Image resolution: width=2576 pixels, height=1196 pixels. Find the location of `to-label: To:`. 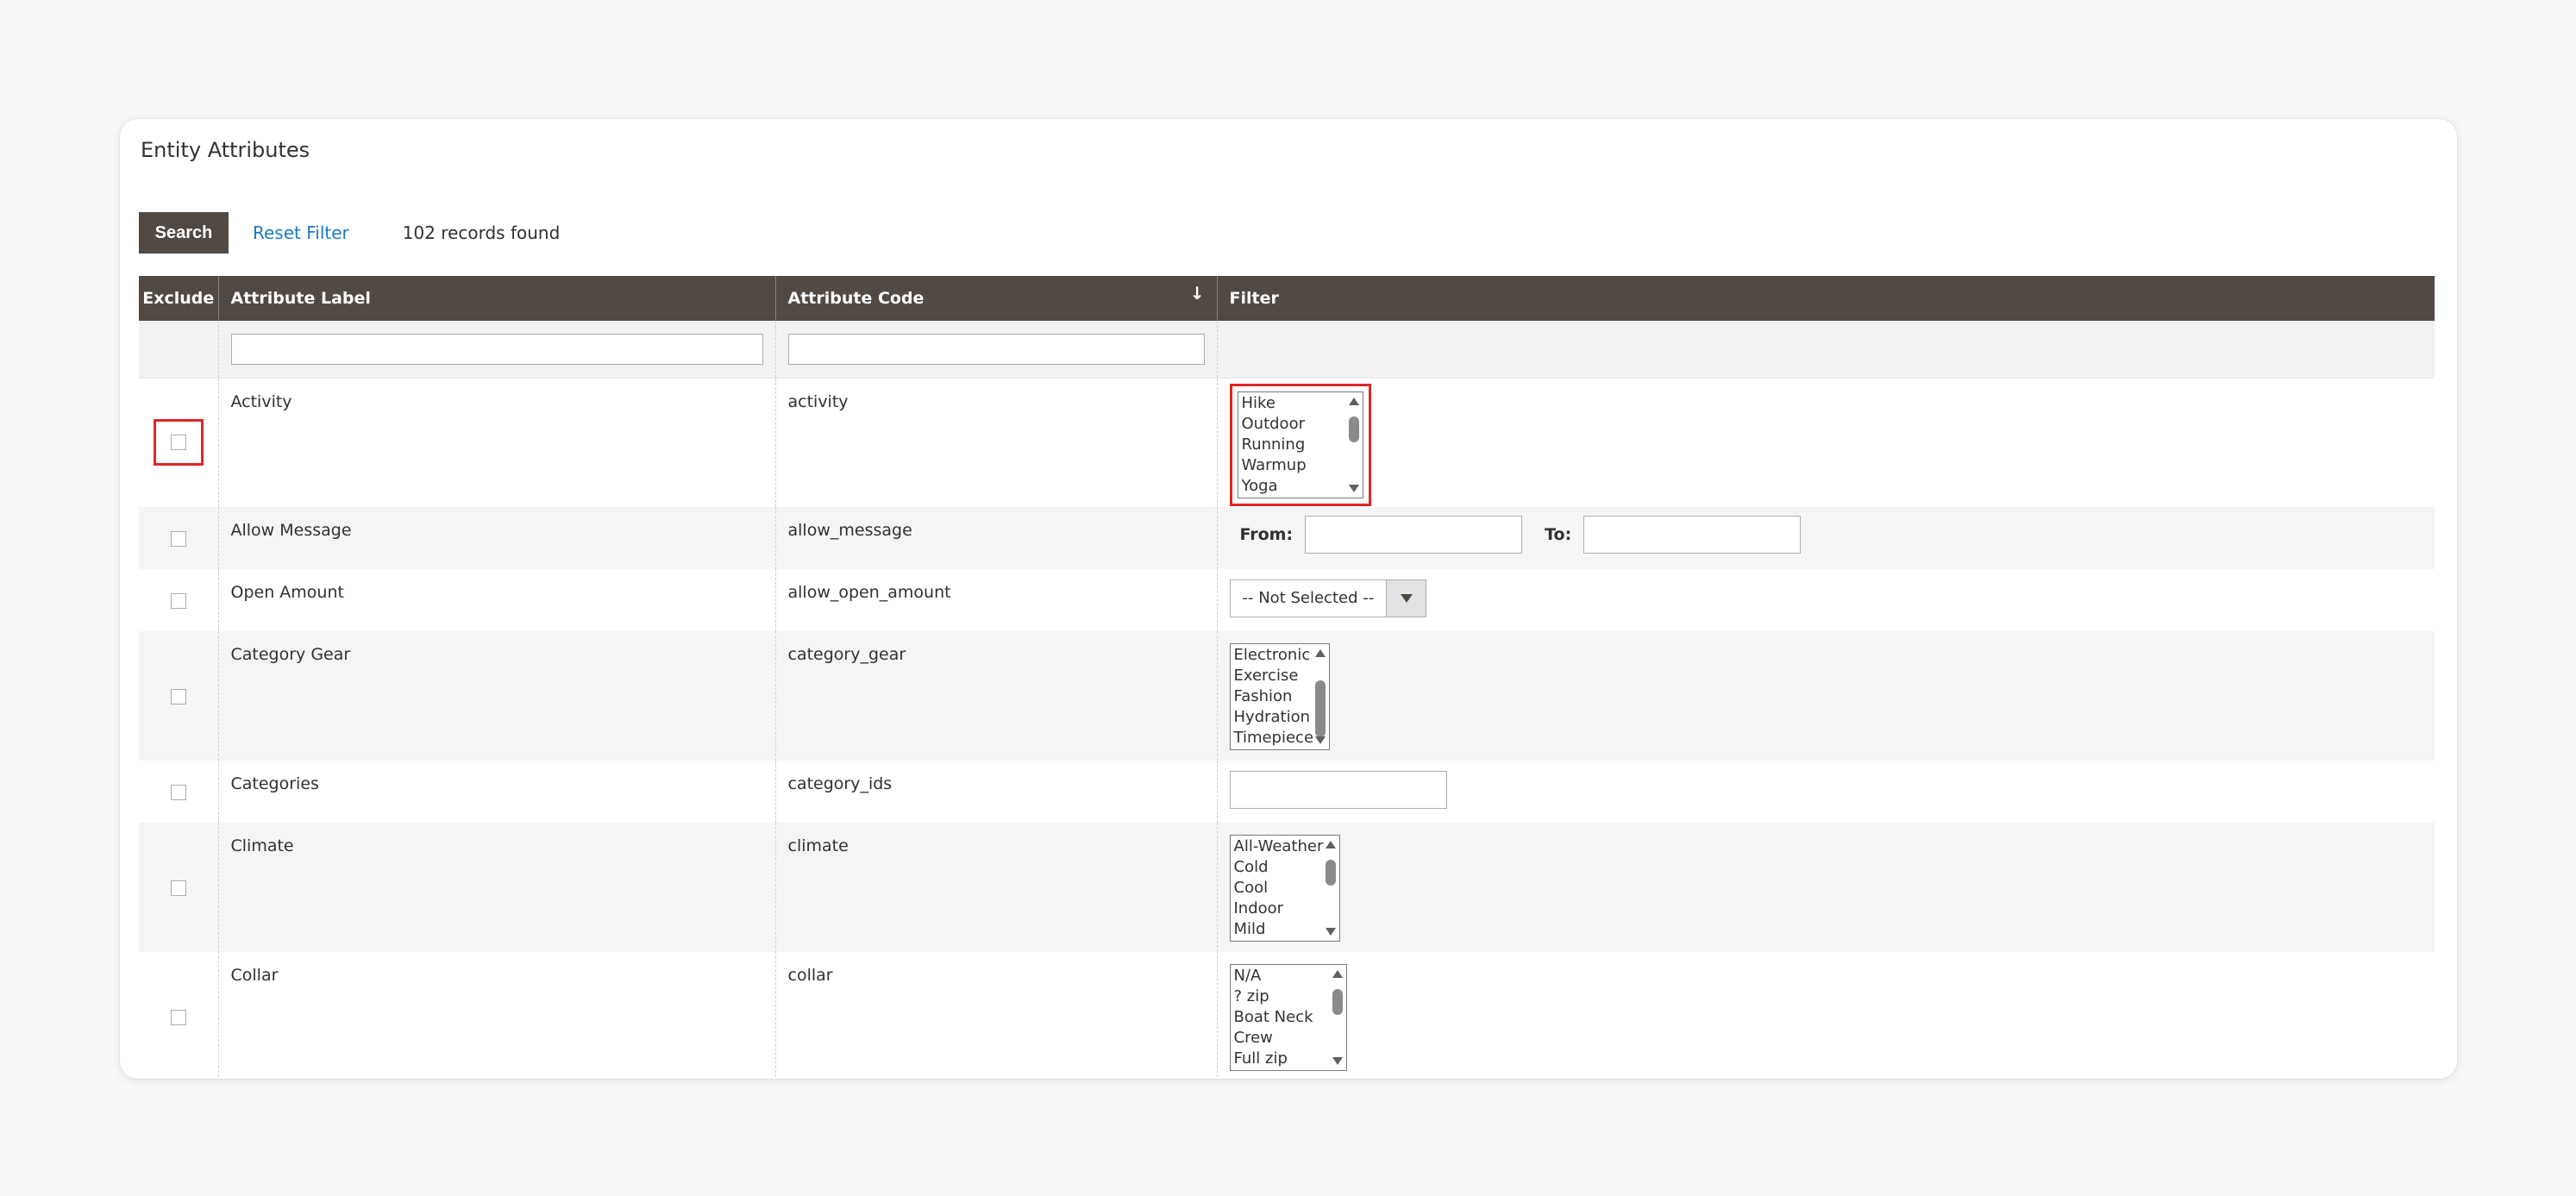

to-label: To: is located at coordinates (1558, 534).